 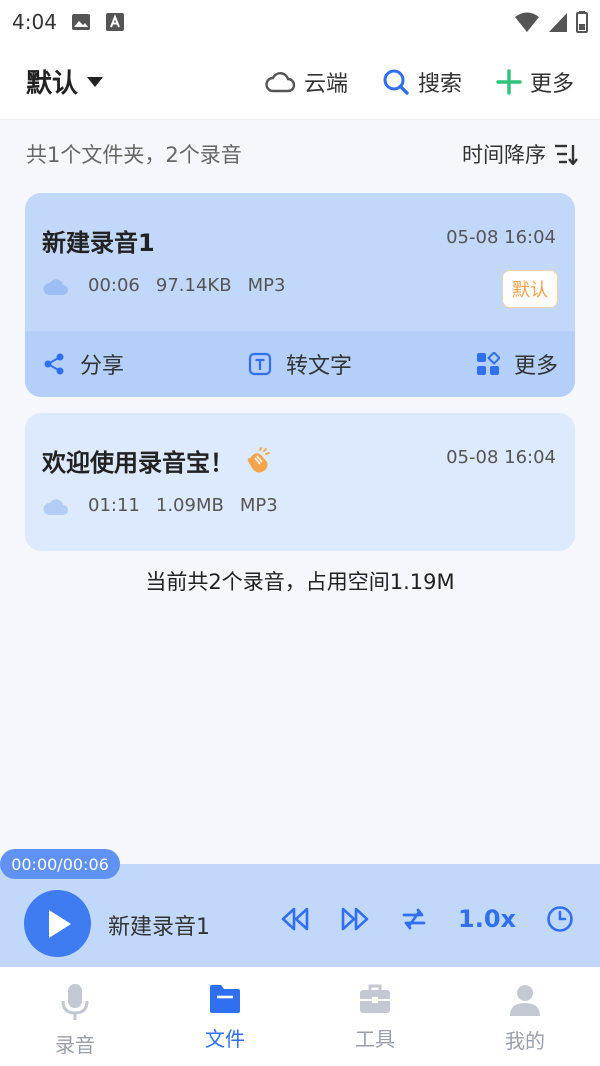 I want to click on search-button: 搜索, so click(x=422, y=82).